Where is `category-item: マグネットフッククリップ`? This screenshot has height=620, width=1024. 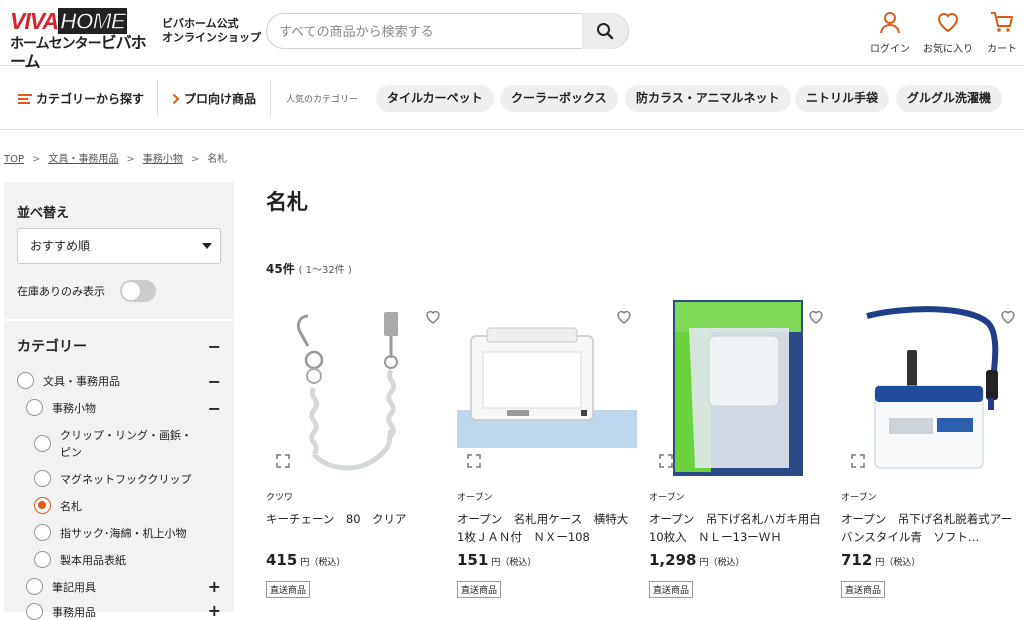 category-item: マグネットフッククリップ is located at coordinates (113, 478).